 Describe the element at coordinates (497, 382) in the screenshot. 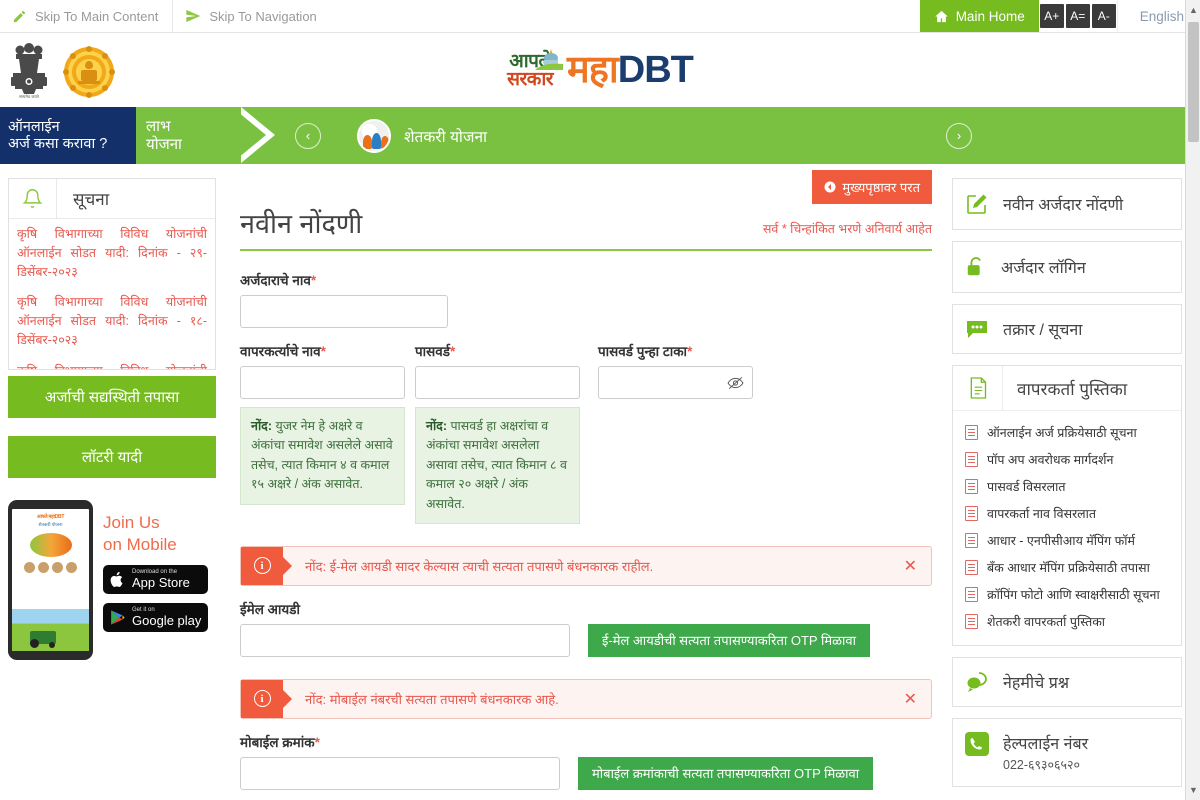

I see `password-input` at that location.